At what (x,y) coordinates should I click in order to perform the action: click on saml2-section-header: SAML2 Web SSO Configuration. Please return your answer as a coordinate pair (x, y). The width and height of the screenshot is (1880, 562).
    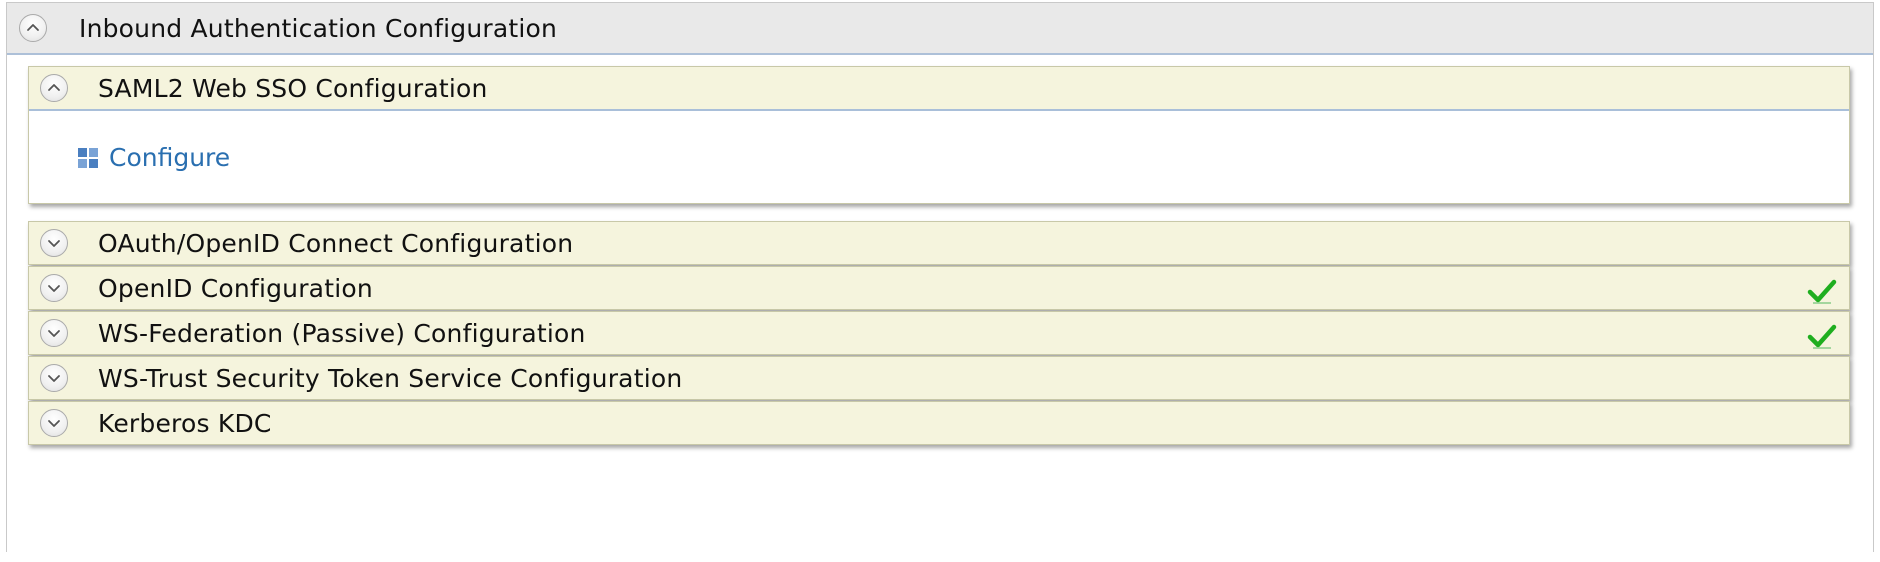
    Looking at the image, I should click on (939, 89).